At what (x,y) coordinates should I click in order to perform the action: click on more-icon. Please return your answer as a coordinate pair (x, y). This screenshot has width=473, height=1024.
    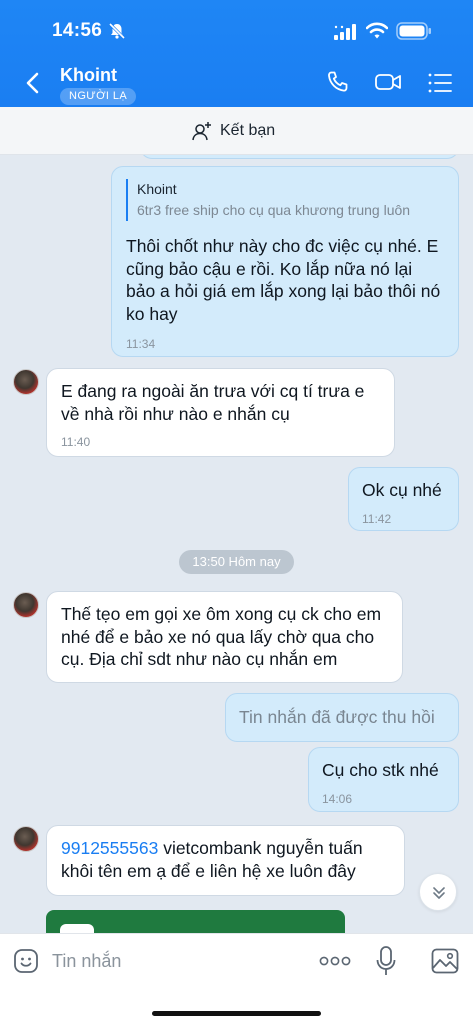
    Looking at the image, I should click on (335, 961).